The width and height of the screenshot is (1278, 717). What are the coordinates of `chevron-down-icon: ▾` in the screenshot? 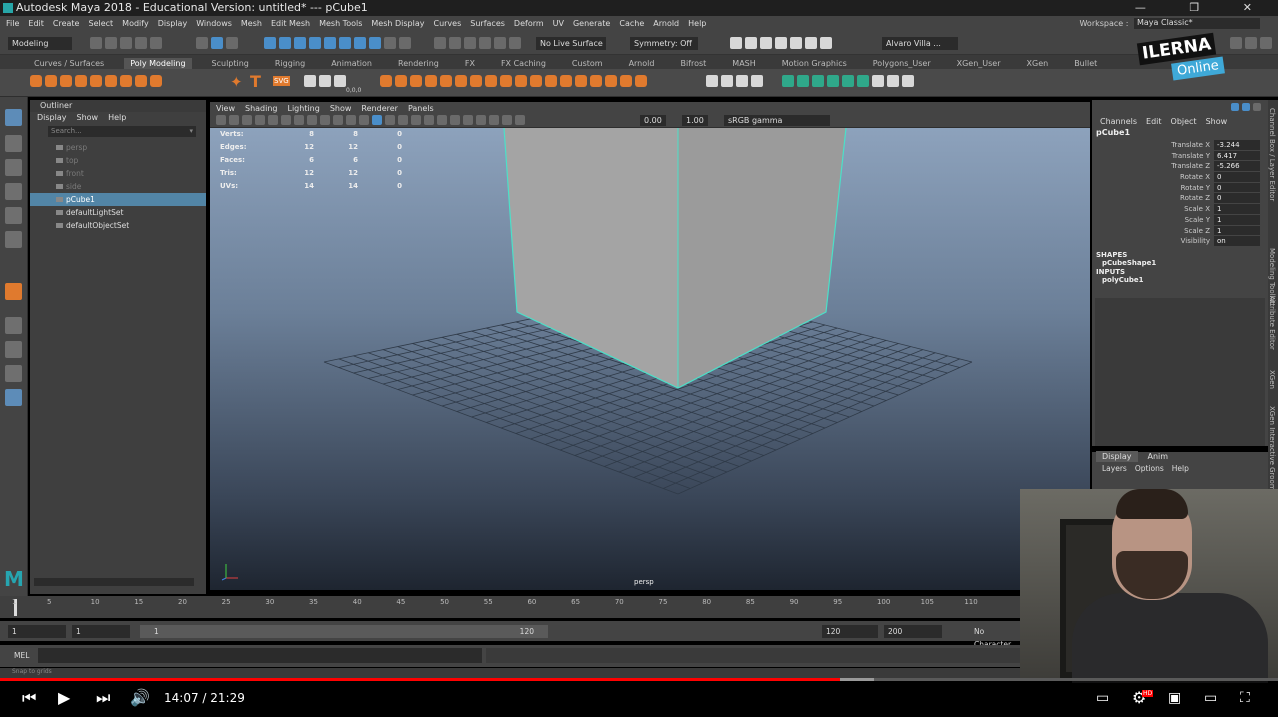 It's located at (191, 131).